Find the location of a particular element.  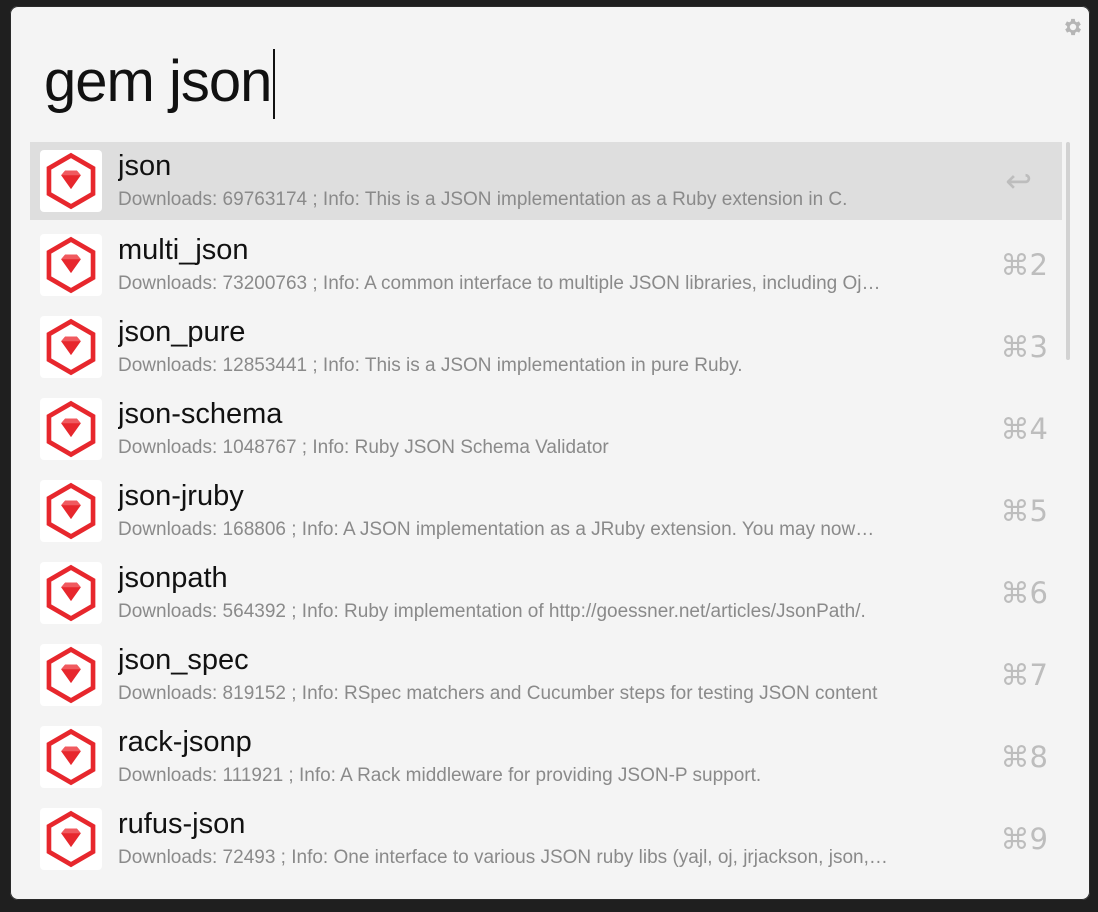

result-title: json_spec is located at coordinates (183, 660).